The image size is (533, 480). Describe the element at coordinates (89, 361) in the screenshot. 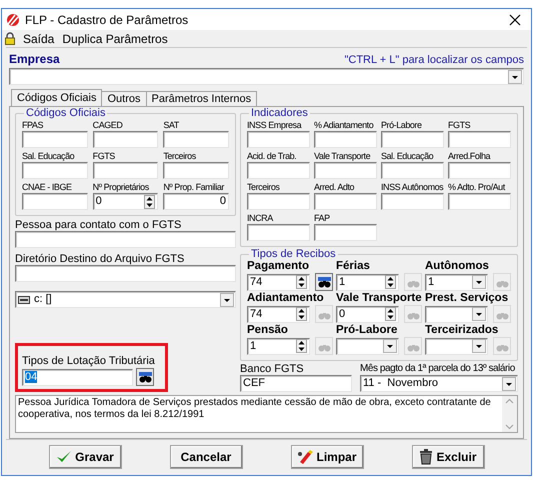

I see `field-label: Tipos de Lotação Tributária` at that location.